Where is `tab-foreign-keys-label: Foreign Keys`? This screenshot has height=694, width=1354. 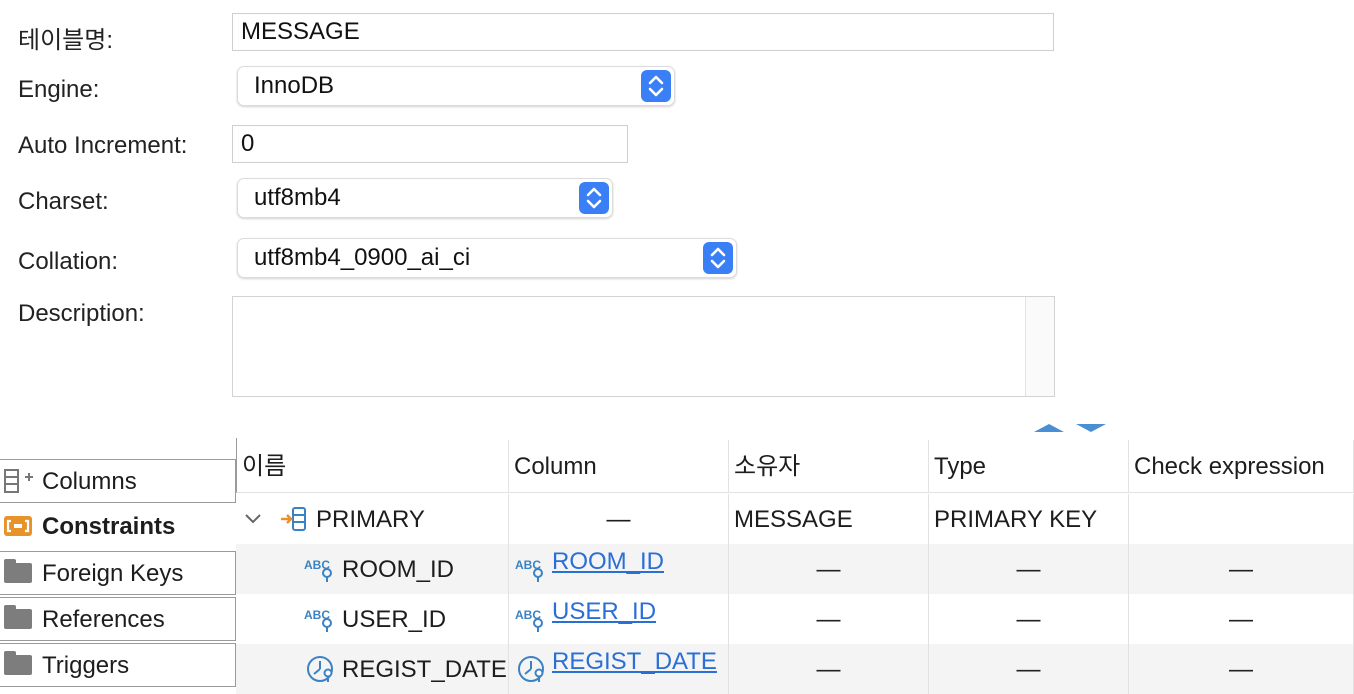
tab-foreign-keys-label: Foreign Keys is located at coordinates (113, 573).